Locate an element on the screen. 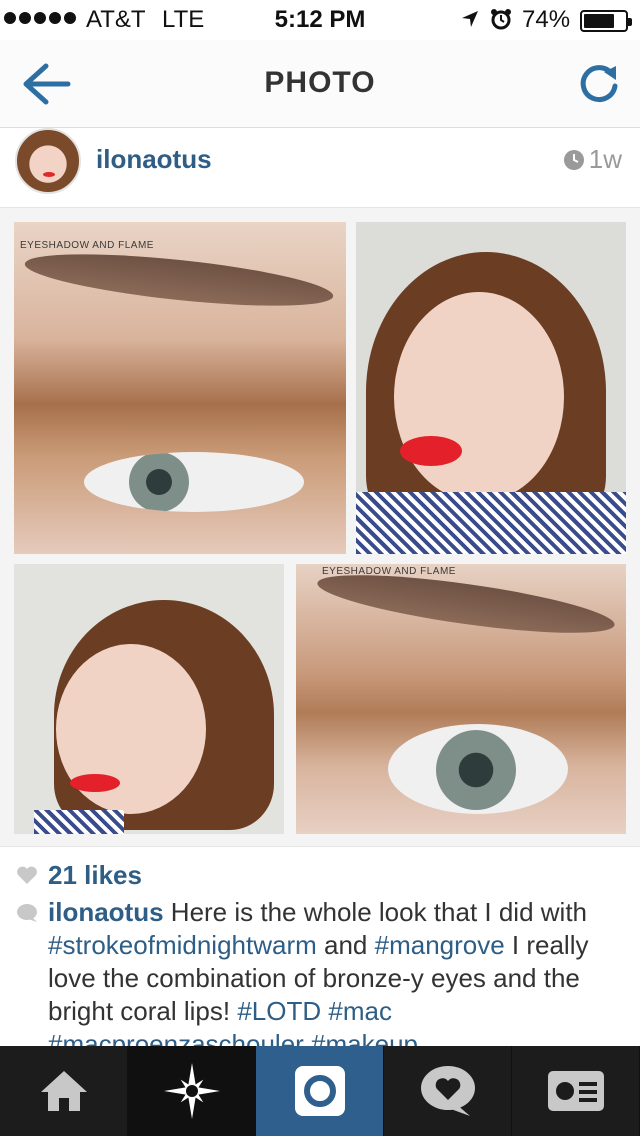  comment-bubble-icon is located at coordinates (27, 913).